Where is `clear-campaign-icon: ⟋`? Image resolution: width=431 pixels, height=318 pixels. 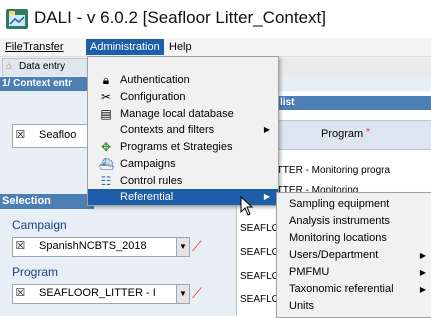 clear-campaign-icon: ⟋ is located at coordinates (197, 246).